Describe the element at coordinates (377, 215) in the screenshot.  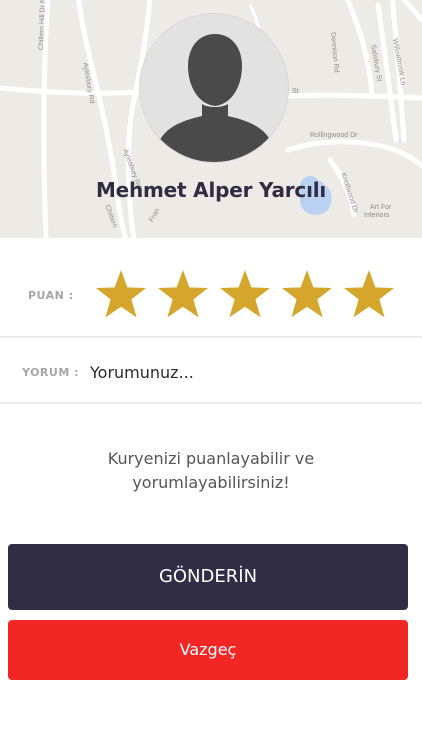
I see `map-label: Interiors` at that location.